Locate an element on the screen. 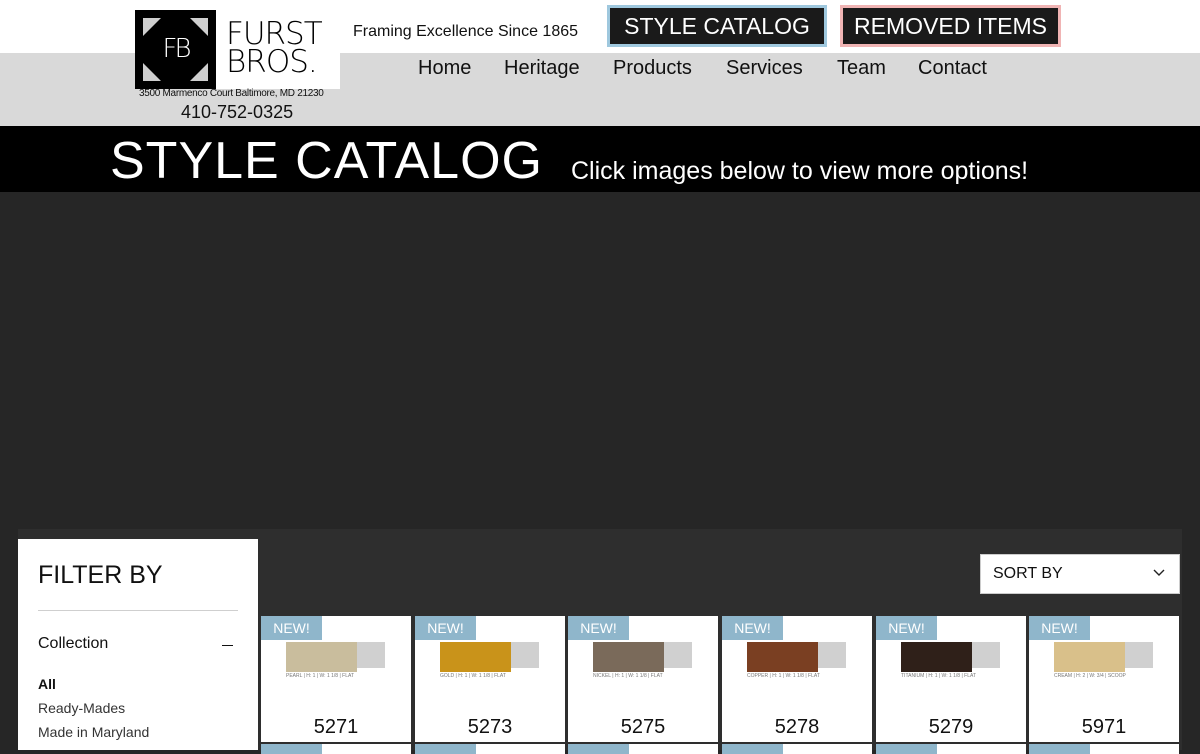 This screenshot has width=1200, height=754. phone-number: 410-752-0325 is located at coordinates (237, 112).